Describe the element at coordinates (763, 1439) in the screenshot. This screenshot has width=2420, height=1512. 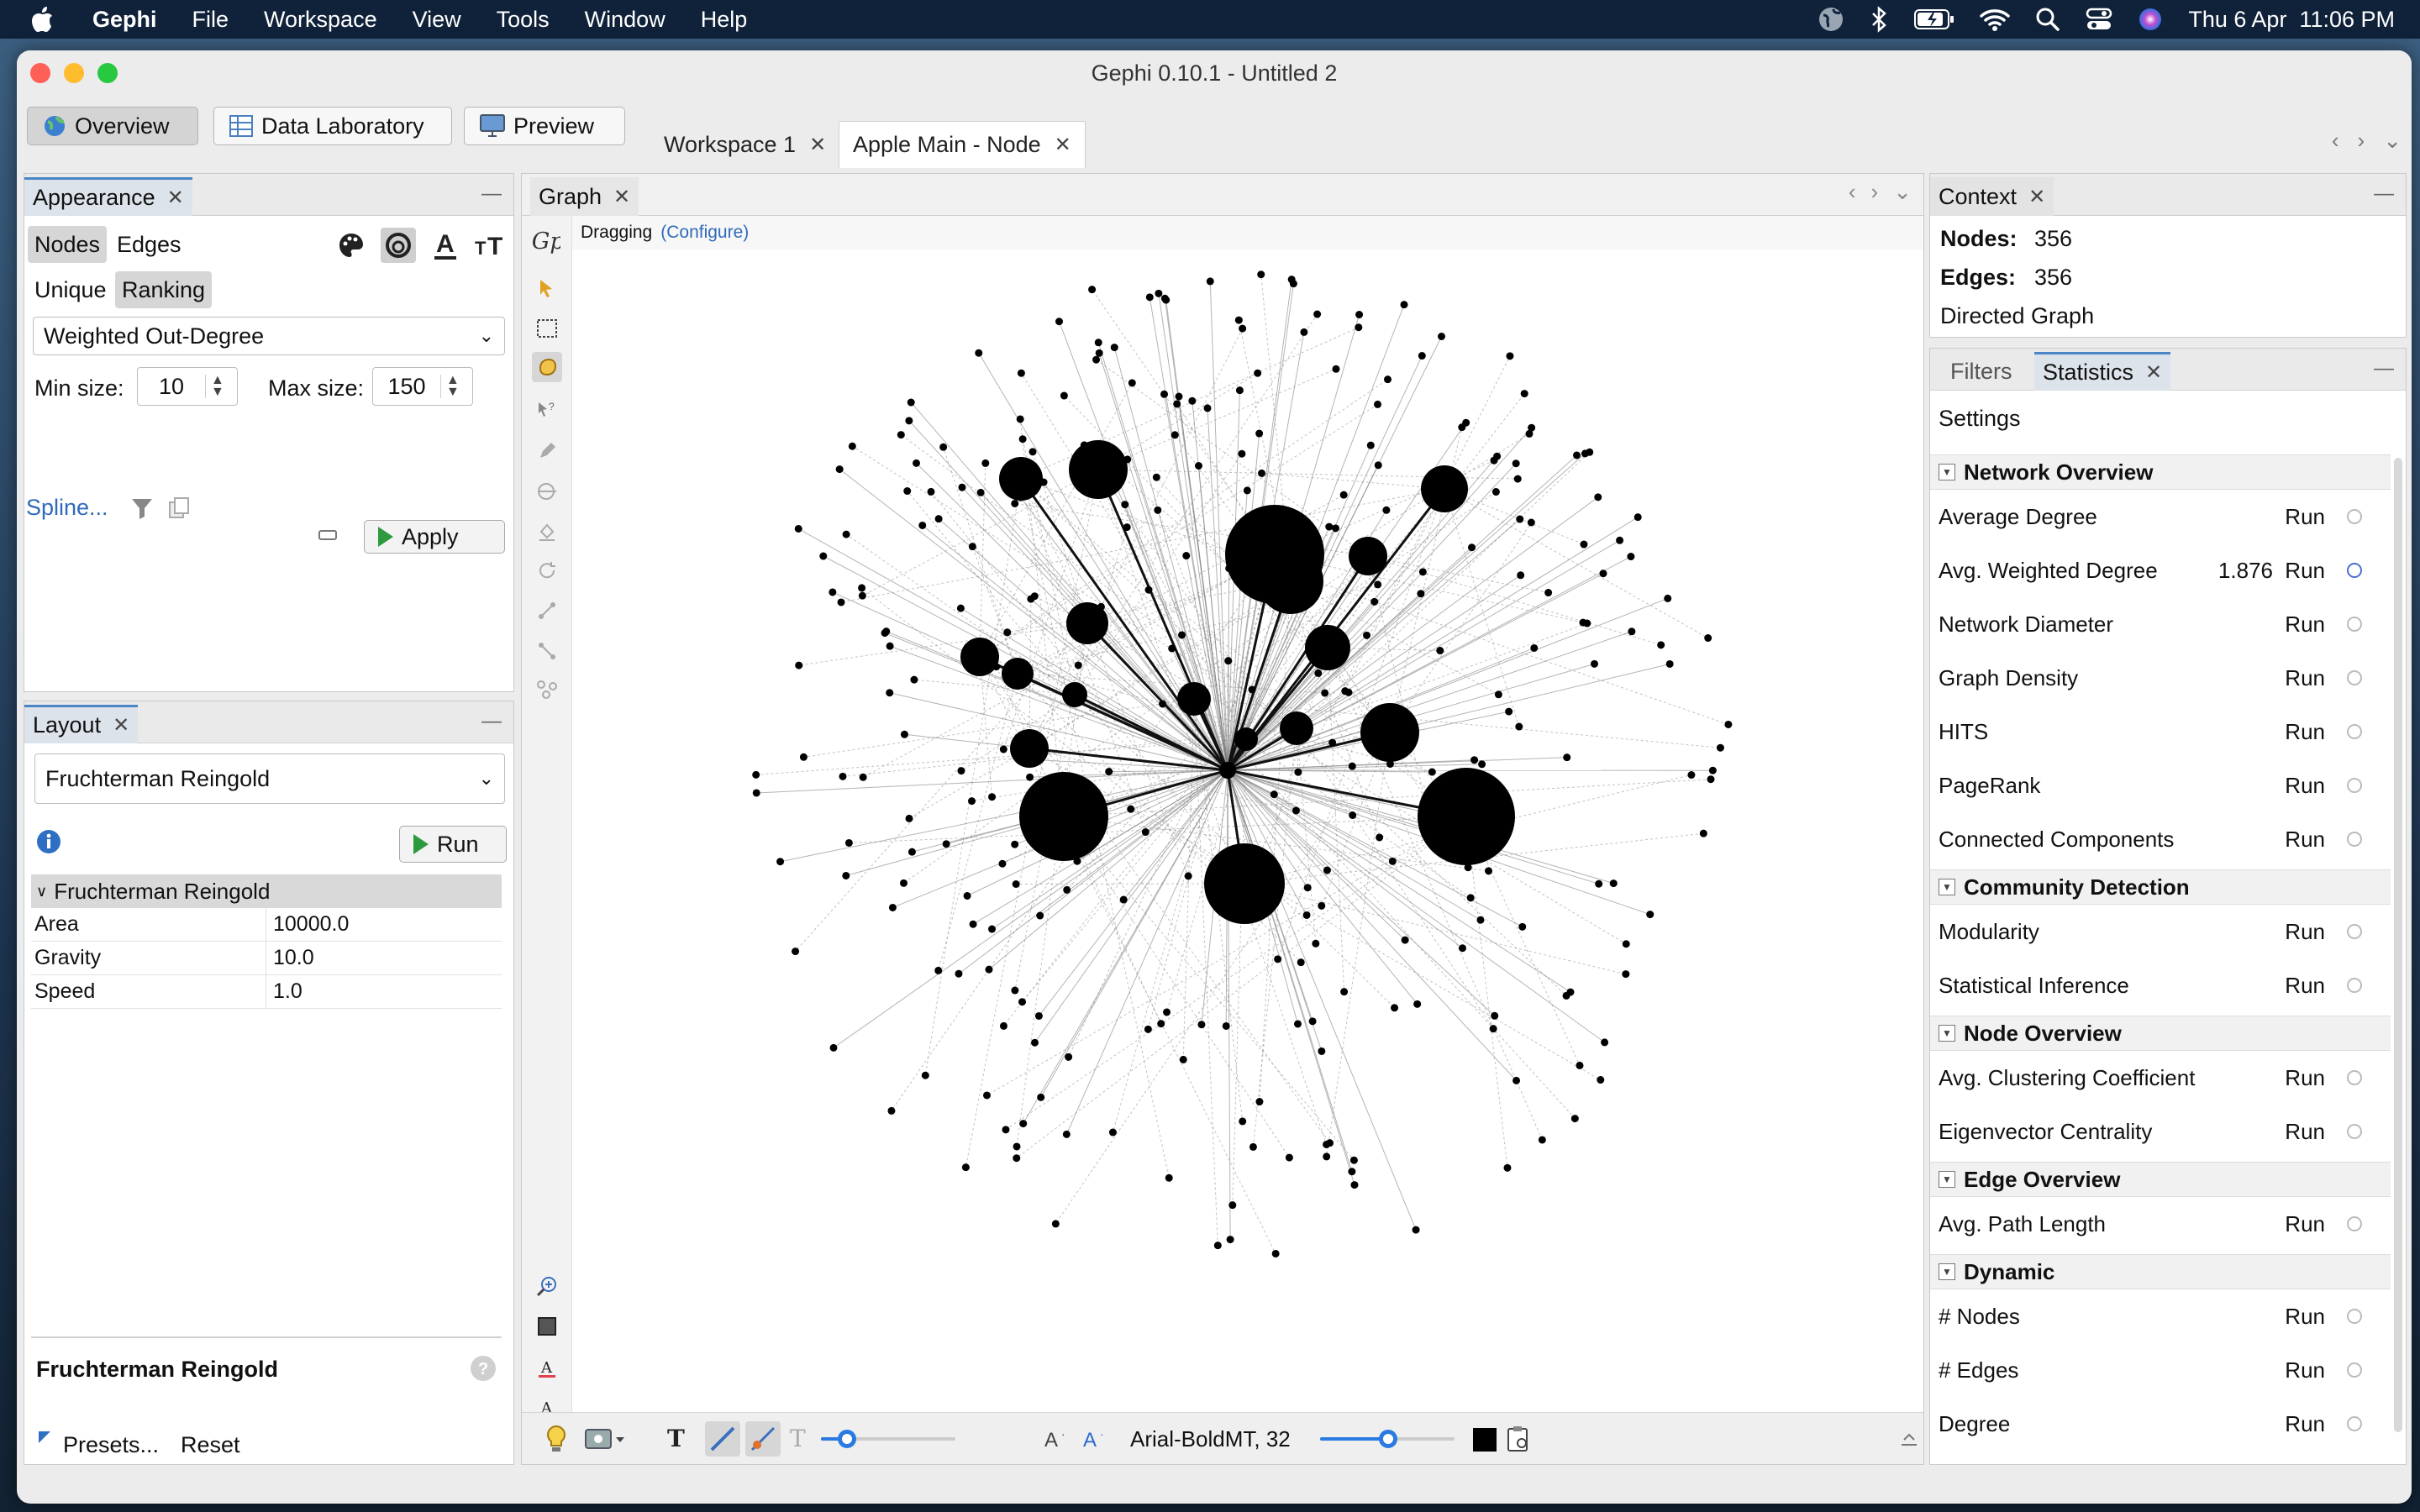
I see `edge-color-toggle` at that location.